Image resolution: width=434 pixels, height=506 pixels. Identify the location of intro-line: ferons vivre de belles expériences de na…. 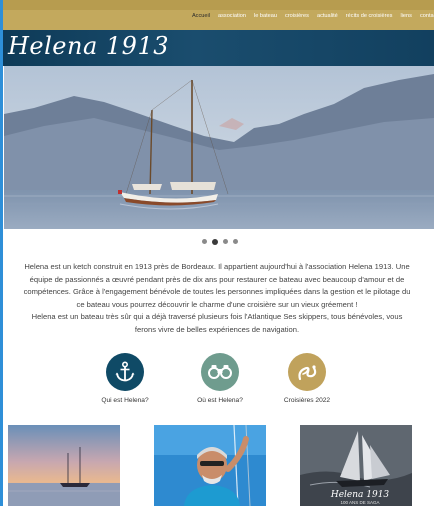
(217, 329).